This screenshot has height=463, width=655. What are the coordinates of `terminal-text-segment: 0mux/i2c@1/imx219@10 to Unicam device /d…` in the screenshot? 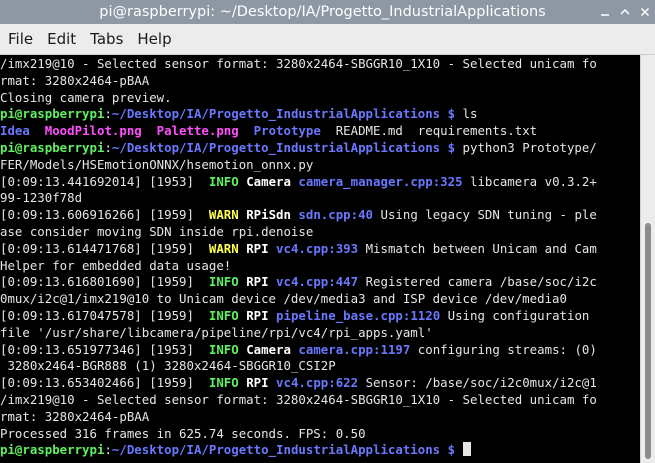 It's located at (283, 299).